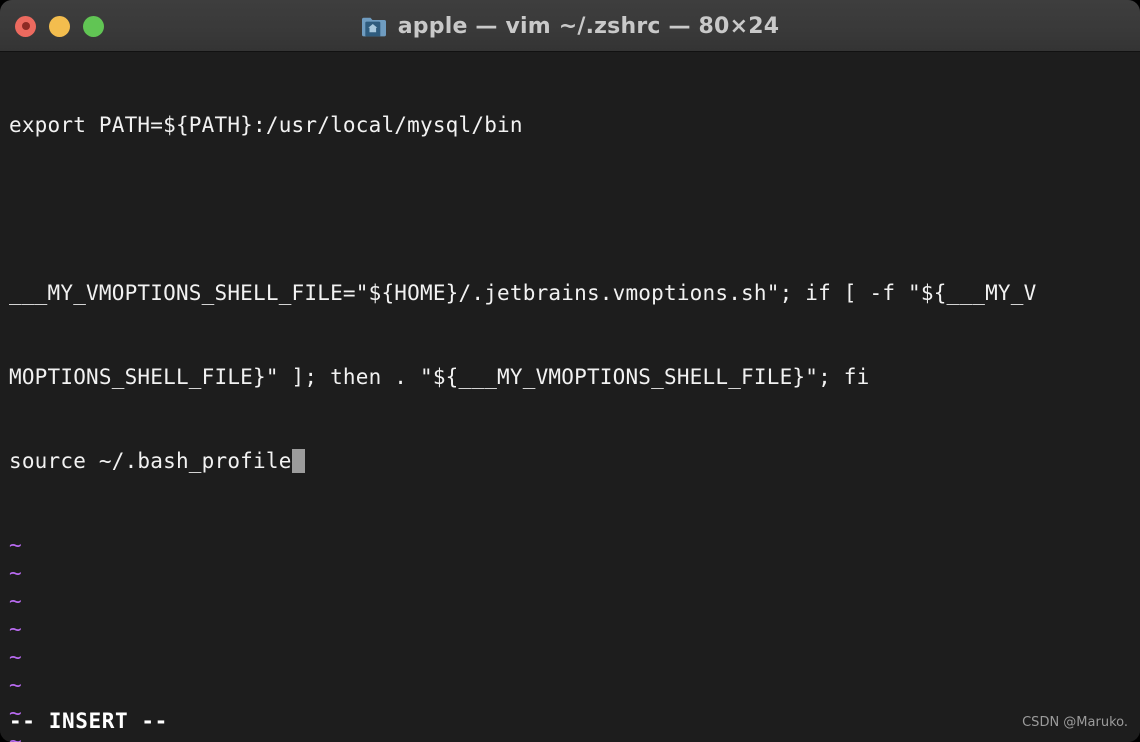  What do you see at coordinates (150, 461) in the screenshot?
I see `buffer-line-text: source ~/.bash_profile` at bounding box center [150, 461].